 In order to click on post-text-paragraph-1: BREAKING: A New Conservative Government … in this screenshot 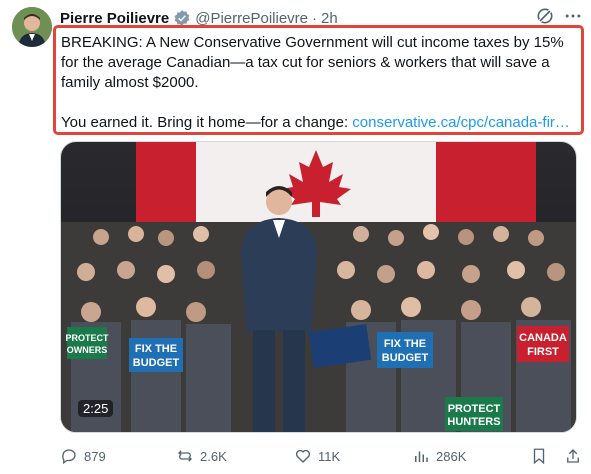, I will do `click(312, 62)`.